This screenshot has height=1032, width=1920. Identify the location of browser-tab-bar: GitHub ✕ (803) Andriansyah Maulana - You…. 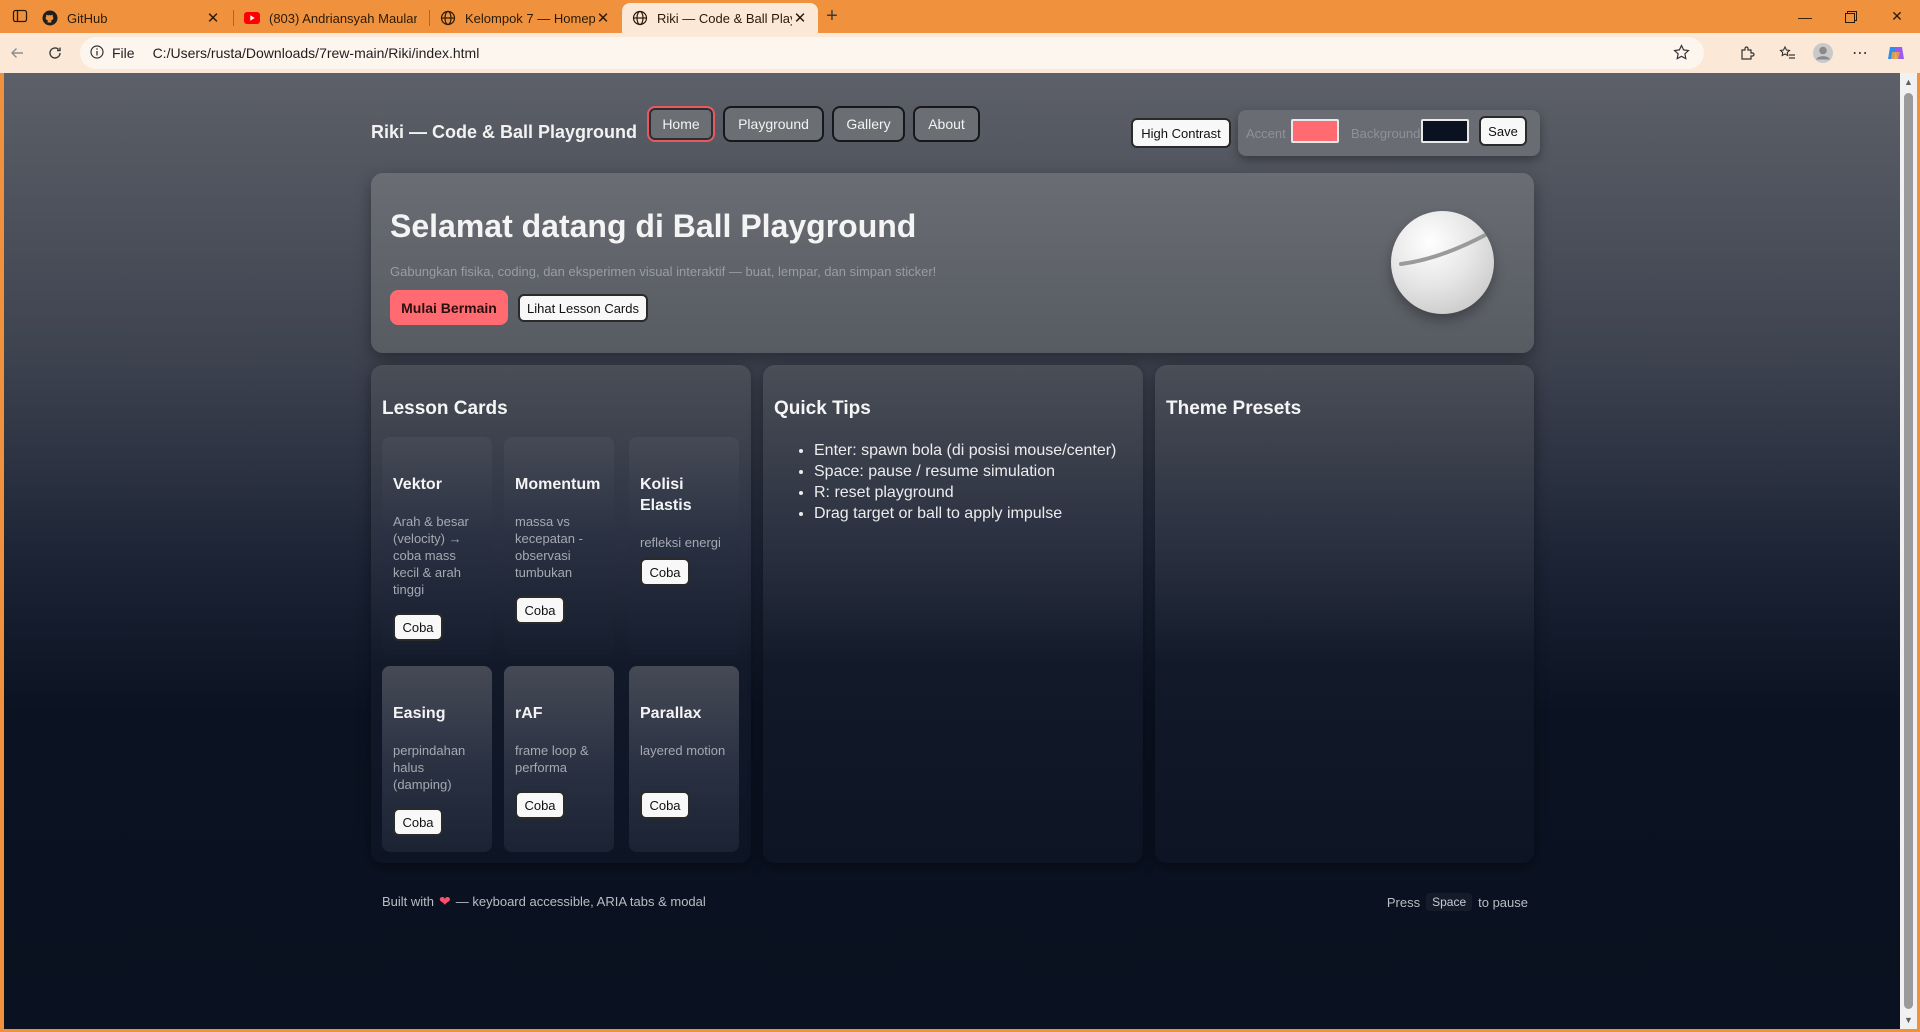
(960, 16).